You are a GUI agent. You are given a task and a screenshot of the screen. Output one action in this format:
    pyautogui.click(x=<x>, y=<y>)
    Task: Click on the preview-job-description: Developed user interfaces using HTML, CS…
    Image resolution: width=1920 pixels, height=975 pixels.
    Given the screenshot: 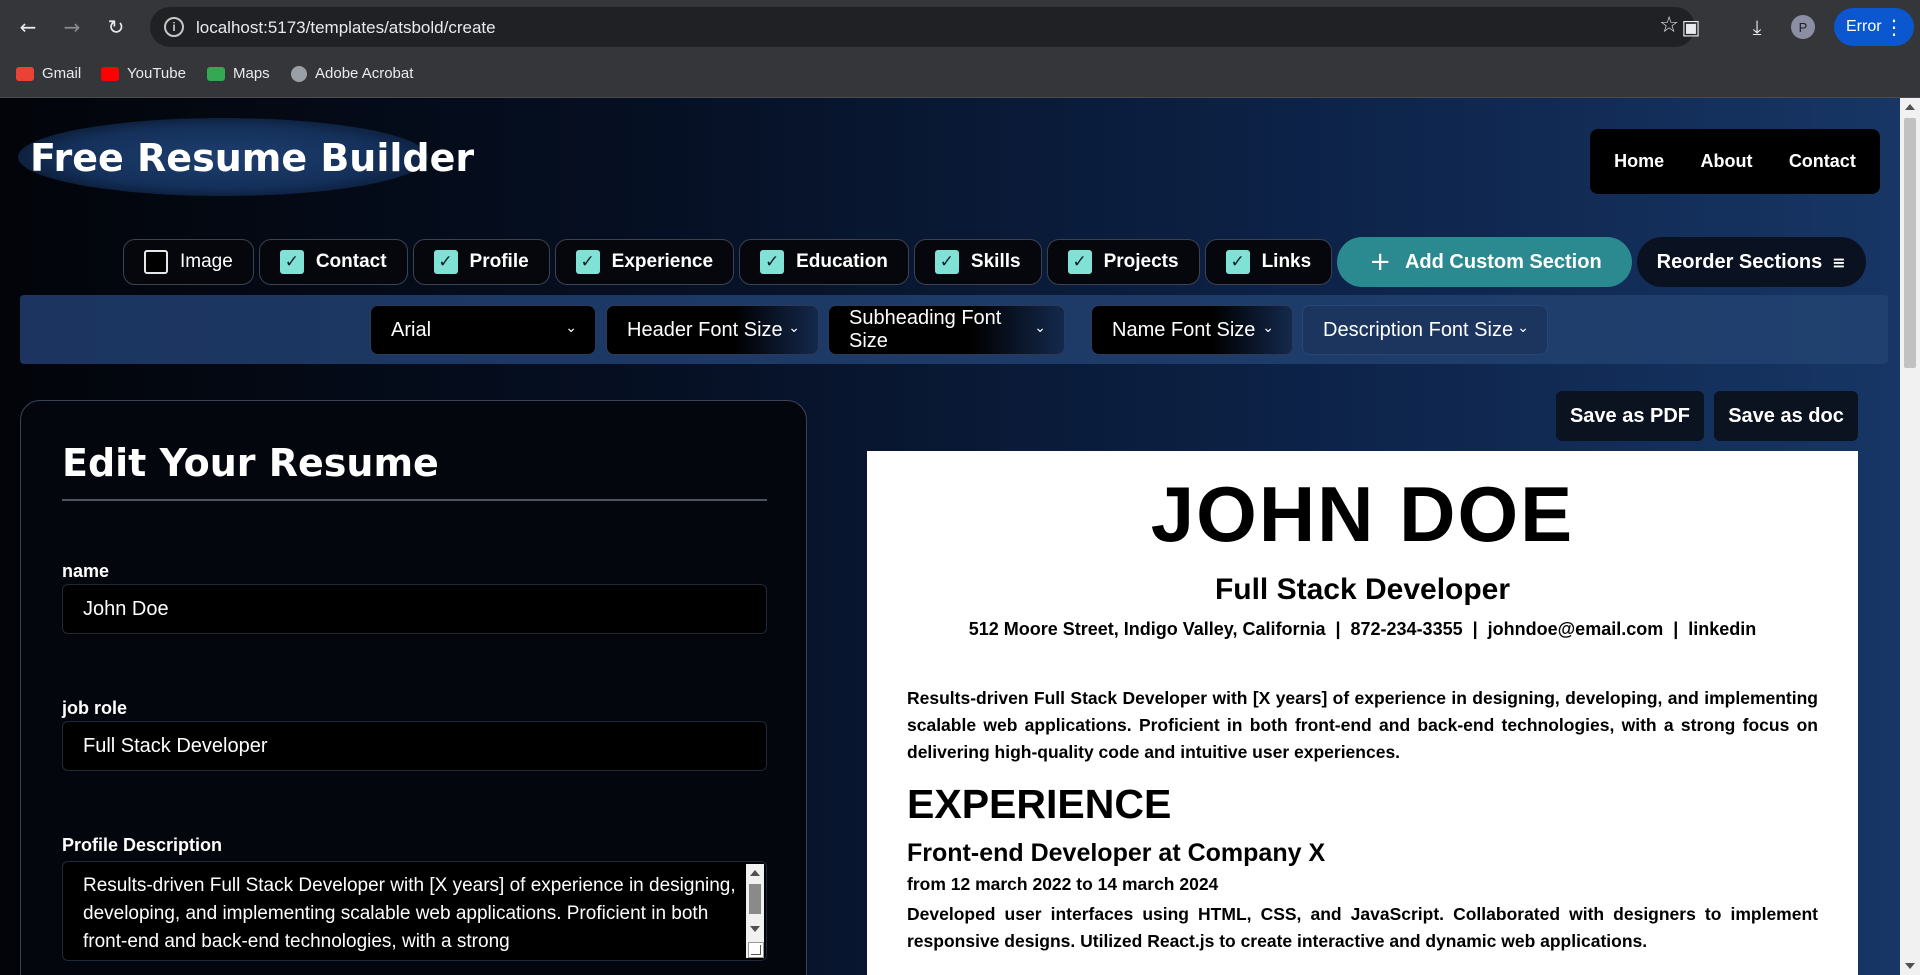 What is the action you would take?
    pyautogui.click(x=1362, y=927)
    